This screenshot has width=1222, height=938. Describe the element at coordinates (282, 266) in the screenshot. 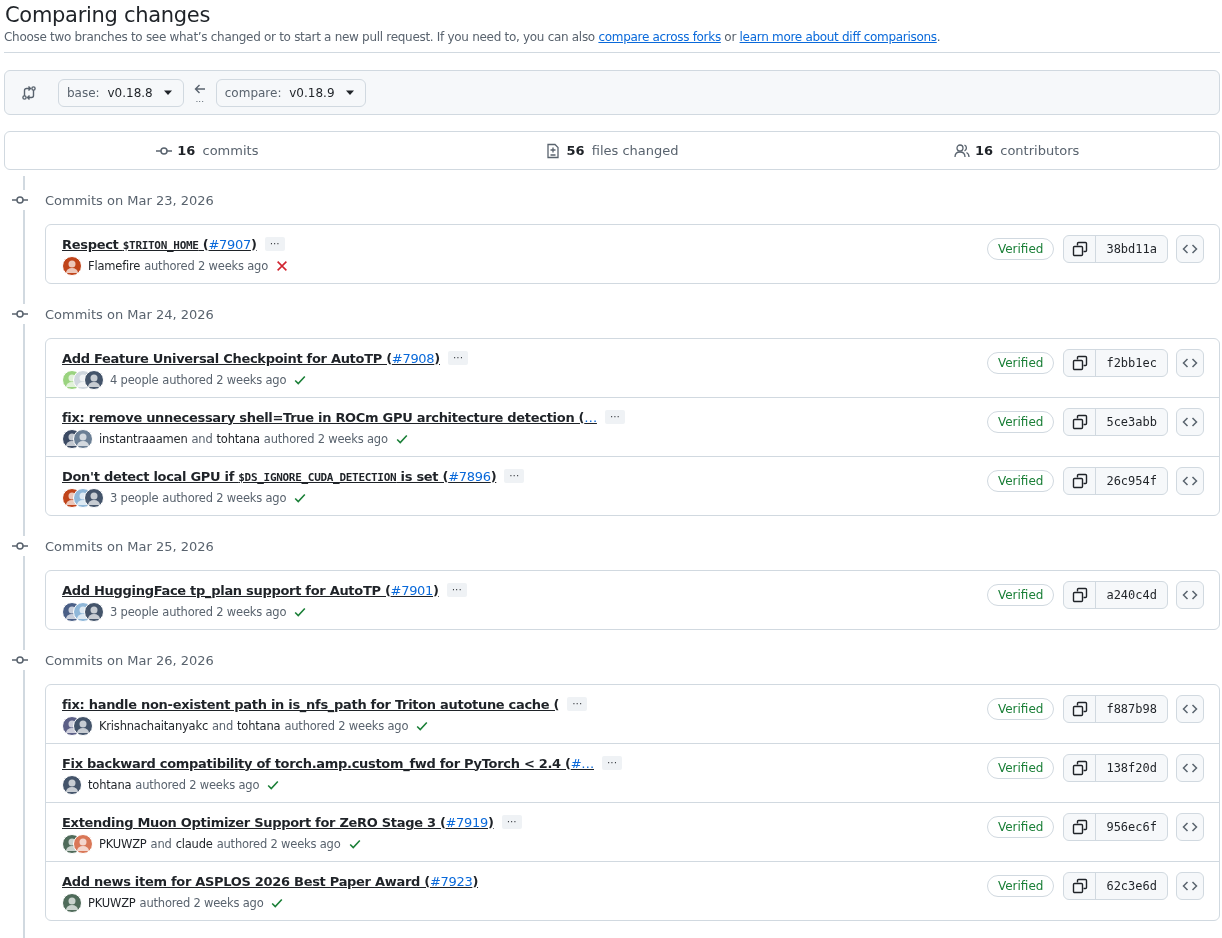

I see `x-icon` at that location.